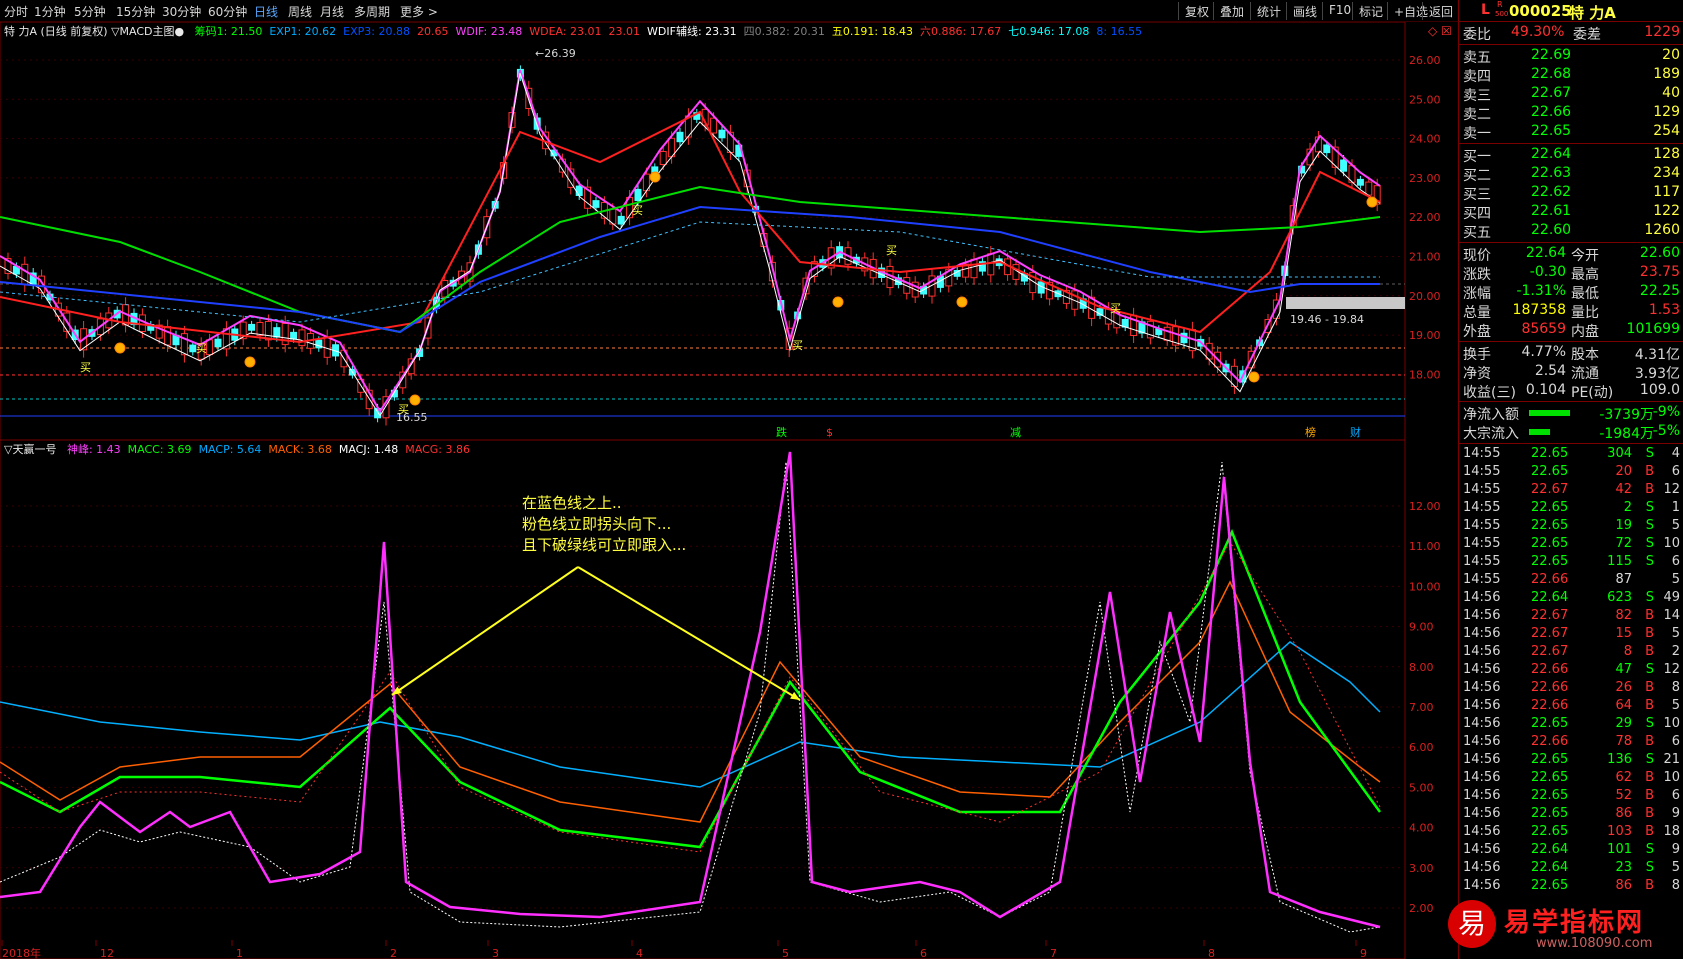 This screenshot has width=1683, height=959. Describe the element at coordinates (1571, 174) in the screenshot. I see `bid-row: 买二 22.63 234` at that location.